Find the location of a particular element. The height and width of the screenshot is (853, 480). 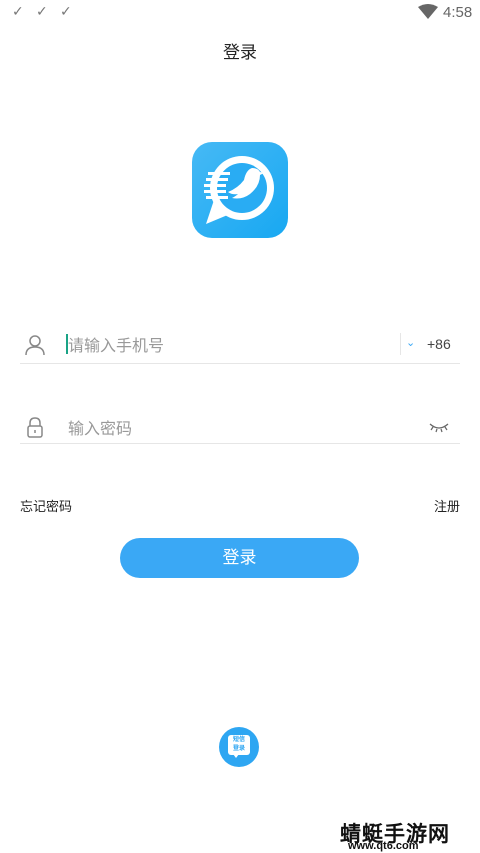

phone-input is located at coordinates (228, 345).